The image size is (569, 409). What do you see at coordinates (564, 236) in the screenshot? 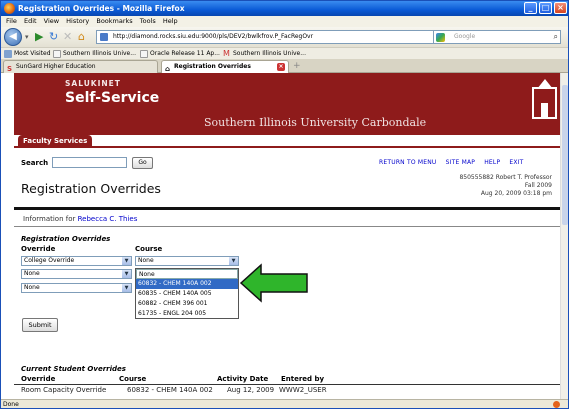
I see `vertical-scrollbar` at bounding box center [564, 236].